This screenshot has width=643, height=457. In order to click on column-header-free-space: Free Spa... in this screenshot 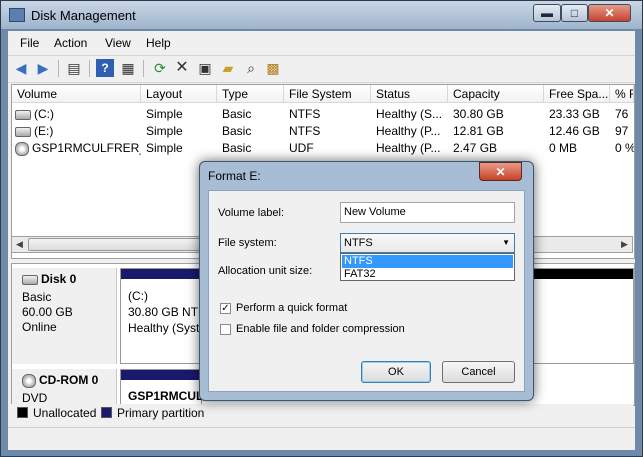, I will do `click(577, 94)`.